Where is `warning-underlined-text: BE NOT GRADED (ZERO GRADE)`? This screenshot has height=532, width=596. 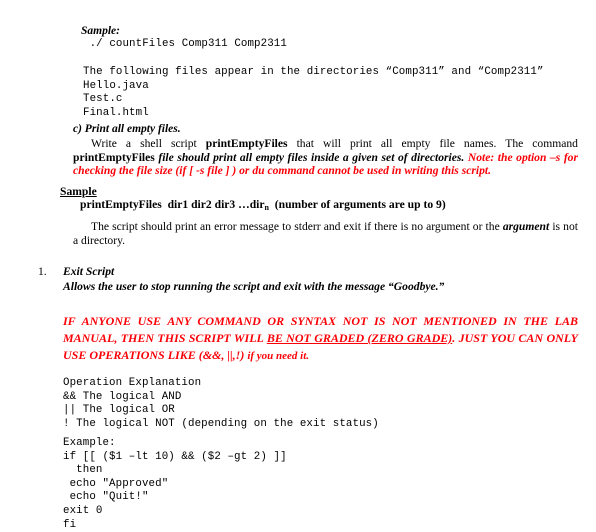
warning-underlined-text: BE NOT GRADED (ZERO GRADE) is located at coordinates (359, 338).